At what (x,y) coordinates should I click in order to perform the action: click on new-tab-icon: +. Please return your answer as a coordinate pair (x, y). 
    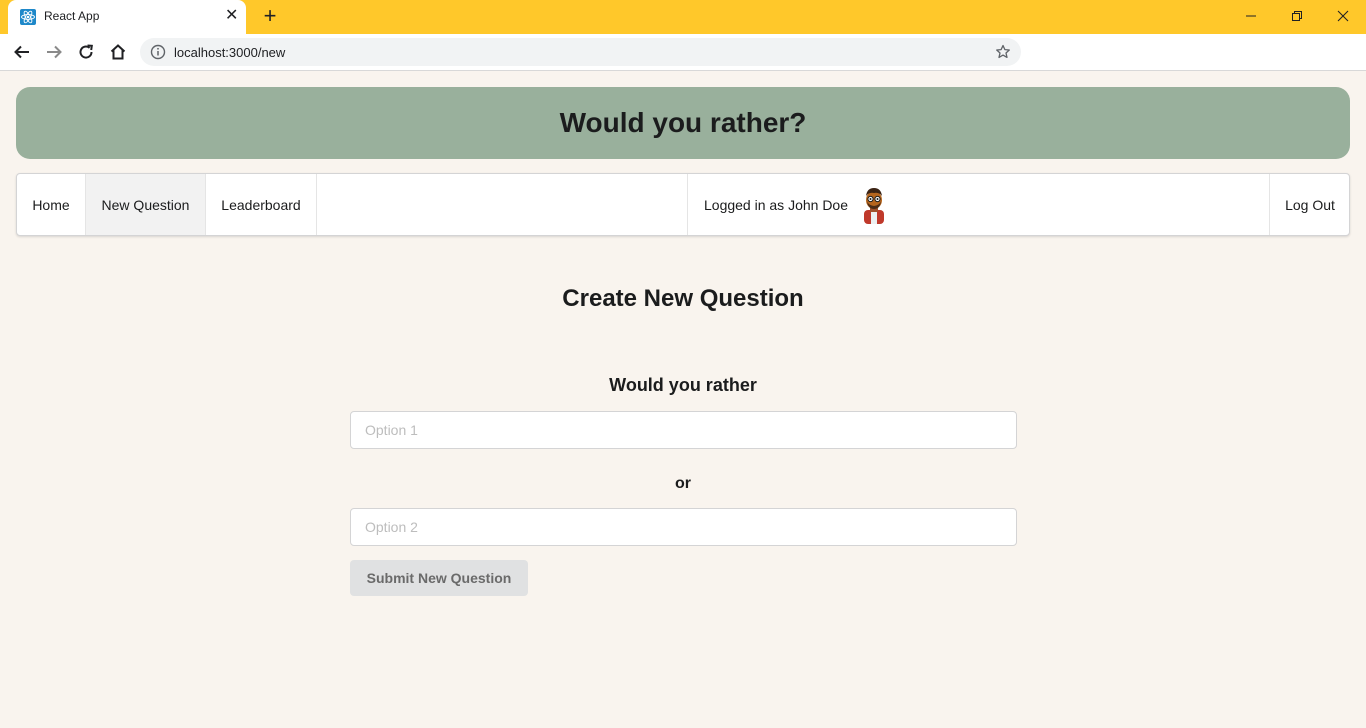
    Looking at the image, I should click on (270, 16).